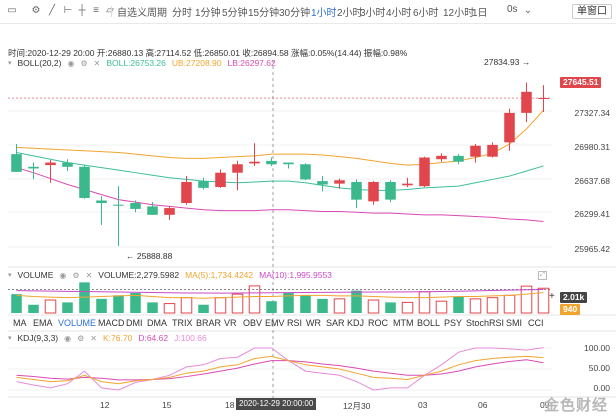 This screenshot has width=616, height=419. Describe the element at coordinates (89, 275) in the screenshot. I see `volume-close-icon: ✕` at that location.